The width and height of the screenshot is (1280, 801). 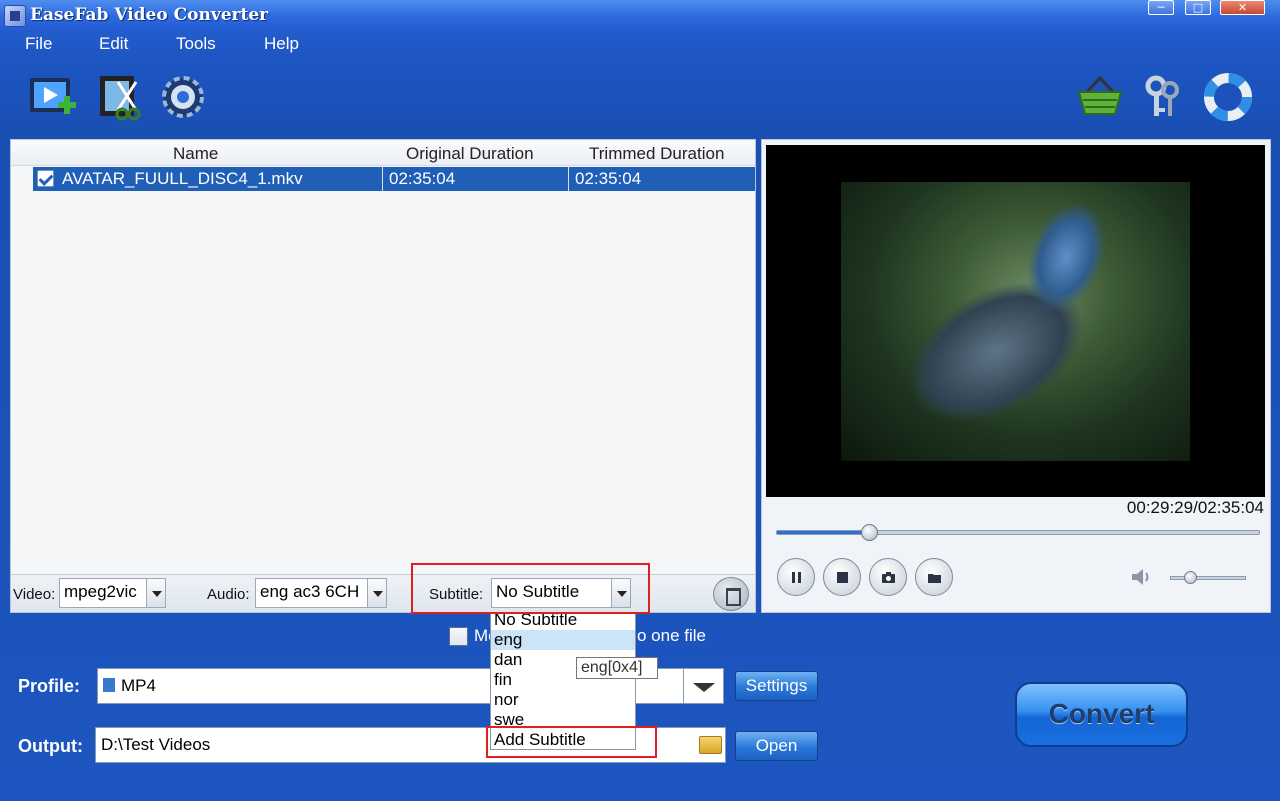 I want to click on pause-icon, so click(x=796, y=577).